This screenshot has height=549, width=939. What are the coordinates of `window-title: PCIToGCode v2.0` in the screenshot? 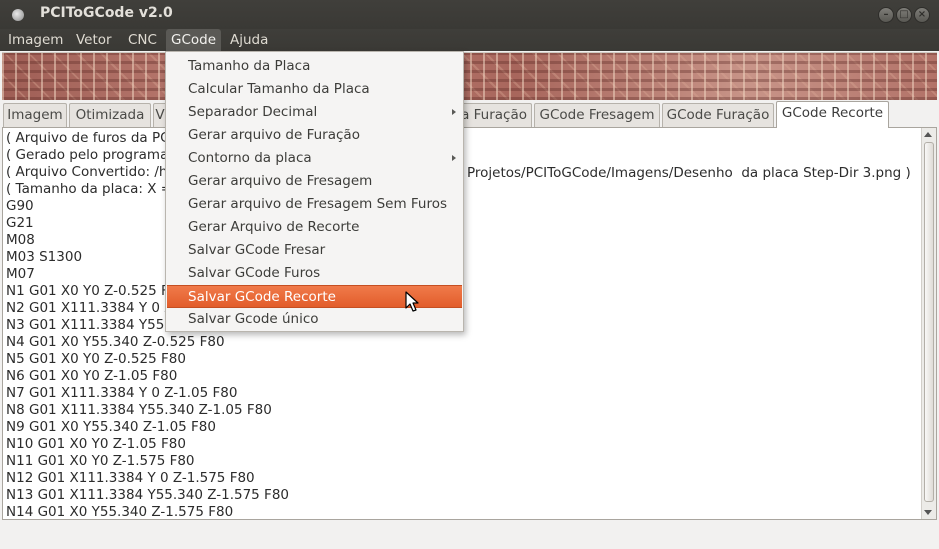 It's located at (106, 13).